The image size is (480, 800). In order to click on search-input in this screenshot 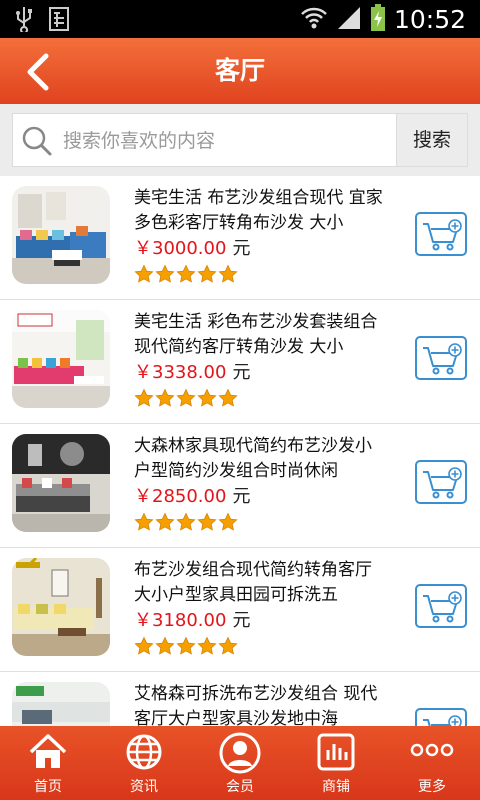, I will do `click(223, 141)`.